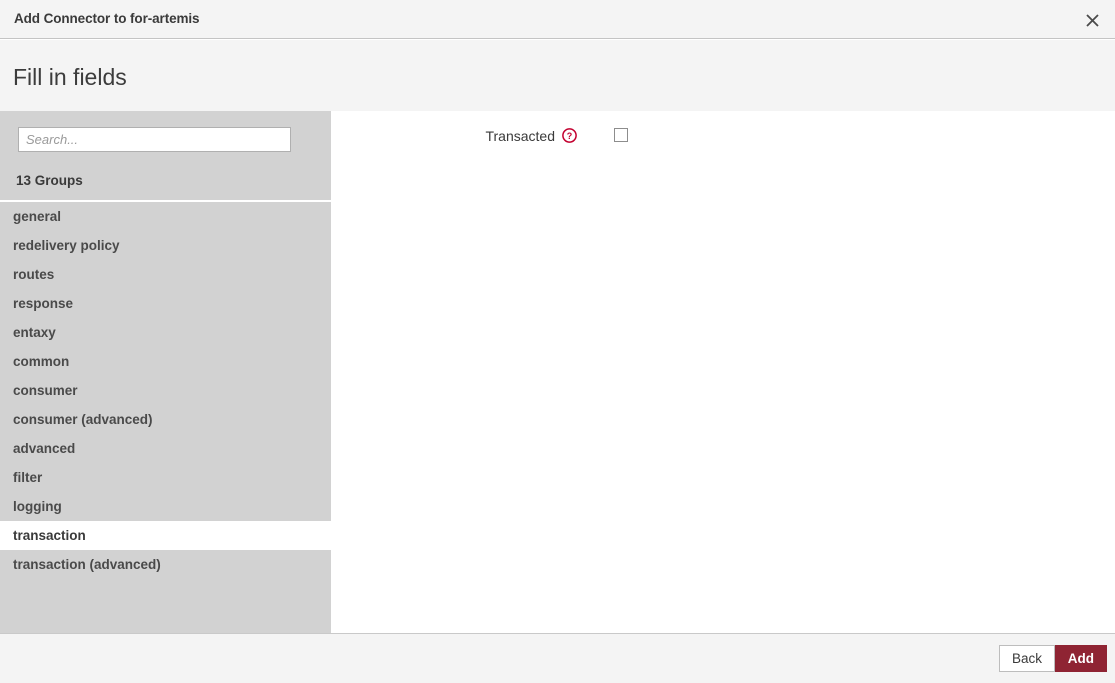  What do you see at coordinates (165, 245) in the screenshot?
I see `group-item-redelivery-policy: redelivery policy` at bounding box center [165, 245].